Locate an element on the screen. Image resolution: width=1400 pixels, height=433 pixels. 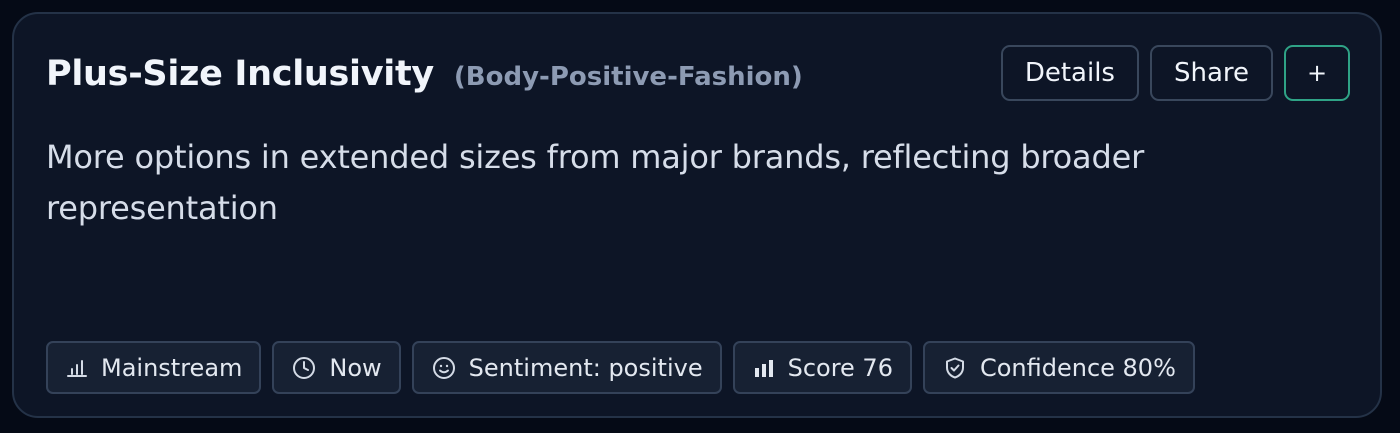
smiley-icon is located at coordinates (444, 368).